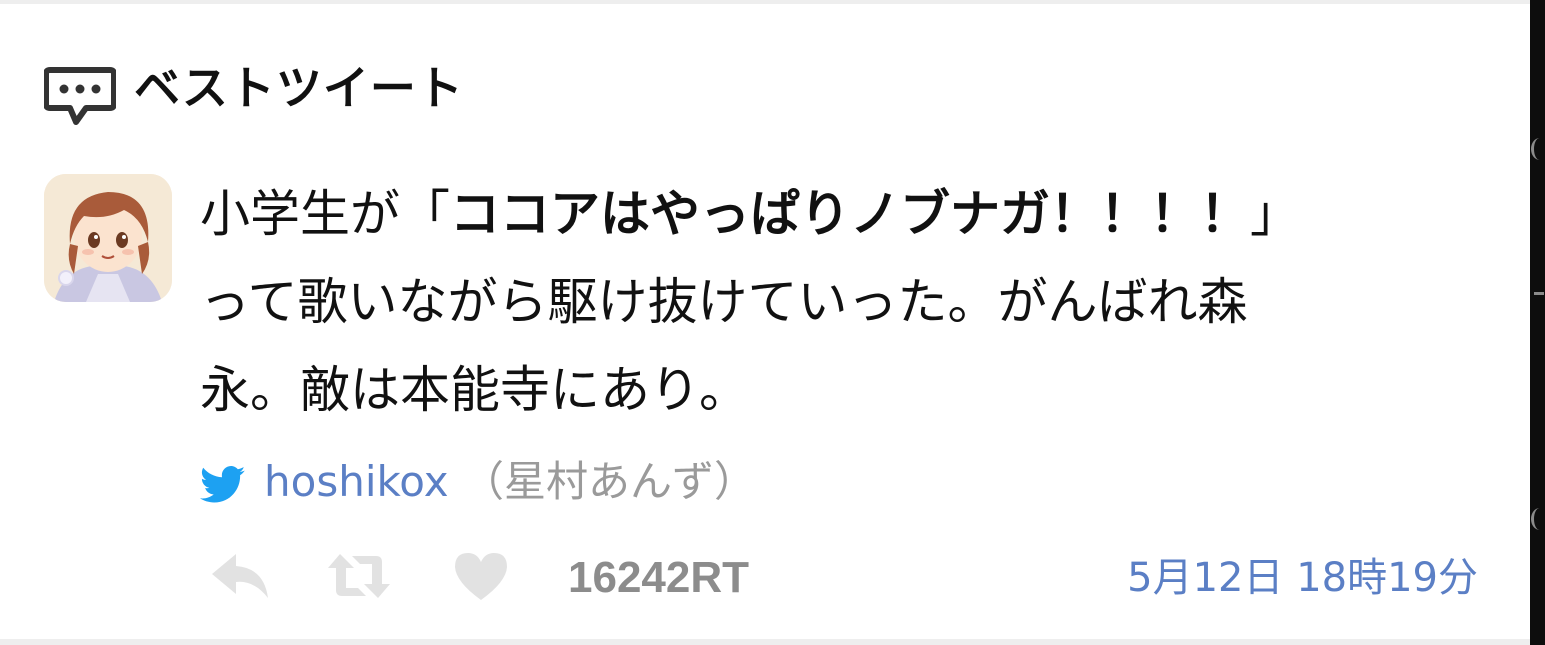 This screenshot has height=645, width=1545. Describe the element at coordinates (356, 482) in the screenshot. I see `author-handle-link: hoshikox` at that location.